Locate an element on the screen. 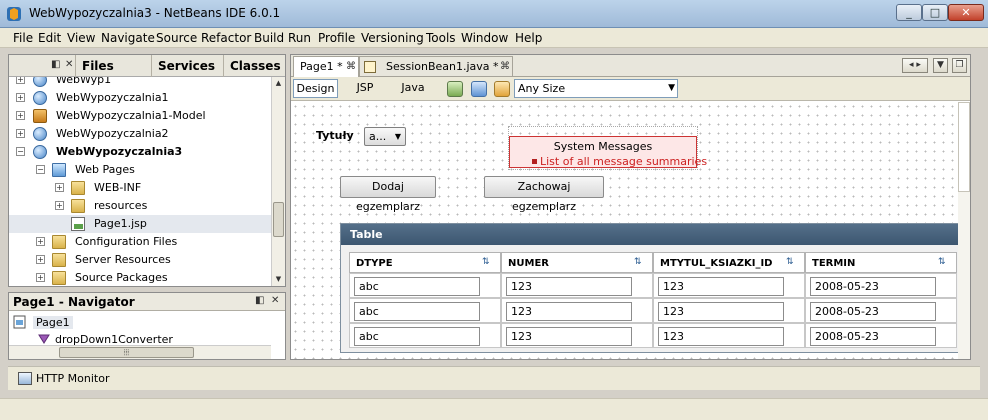  tab-page1: Page1 * ⌘ is located at coordinates (326, 66).